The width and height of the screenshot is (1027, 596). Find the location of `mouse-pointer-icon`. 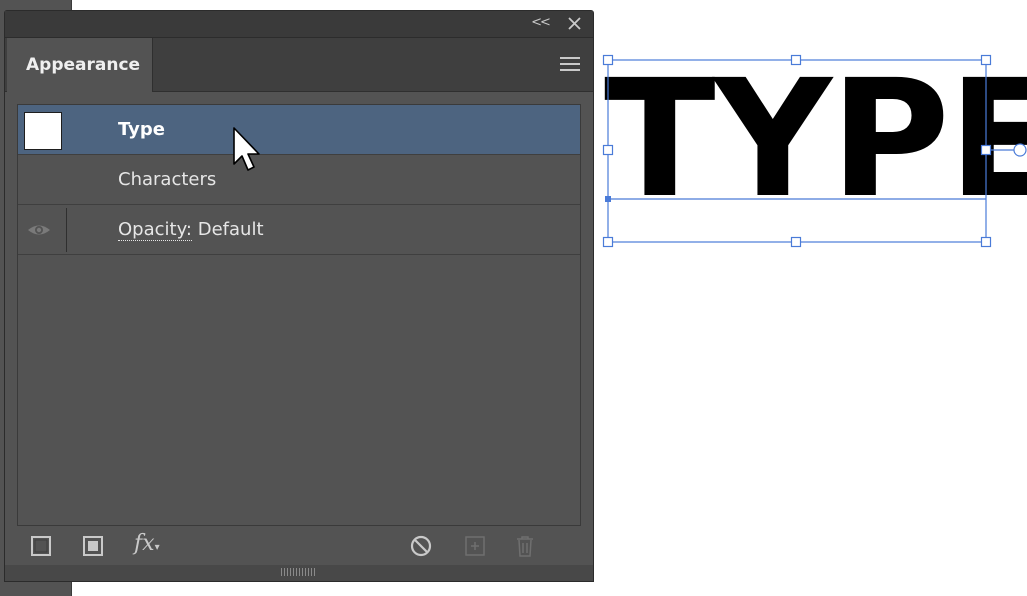

mouse-pointer-icon is located at coordinates (248, 152).